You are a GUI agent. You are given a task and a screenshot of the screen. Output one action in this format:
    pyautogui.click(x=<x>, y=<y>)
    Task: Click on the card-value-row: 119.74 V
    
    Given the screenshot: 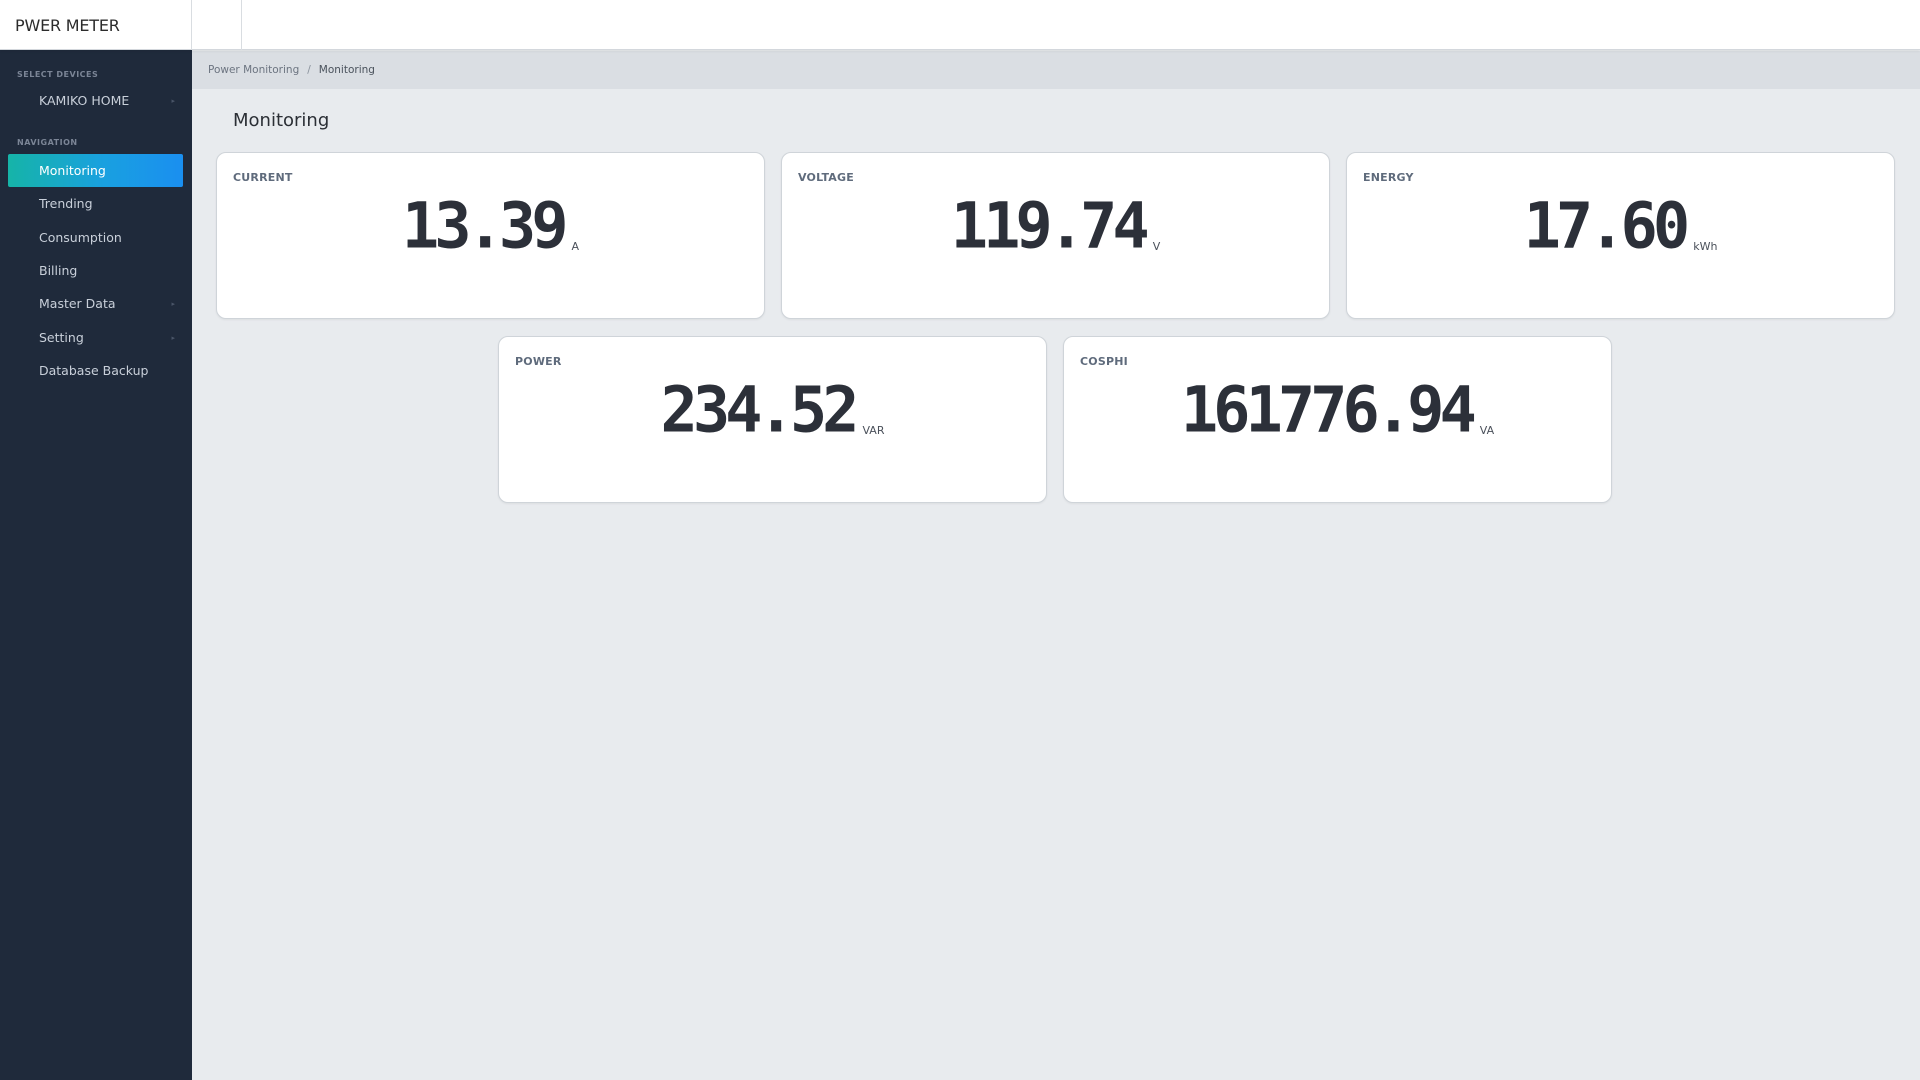 What is the action you would take?
    pyautogui.click(x=1055, y=225)
    